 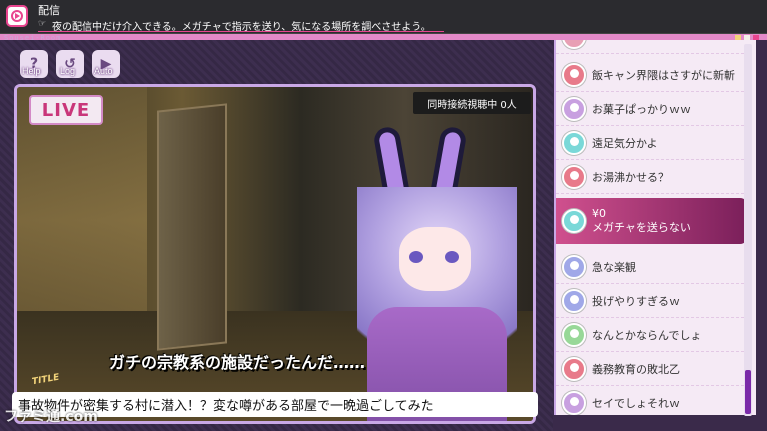 I want to click on help-label: Help, so click(x=31, y=71).